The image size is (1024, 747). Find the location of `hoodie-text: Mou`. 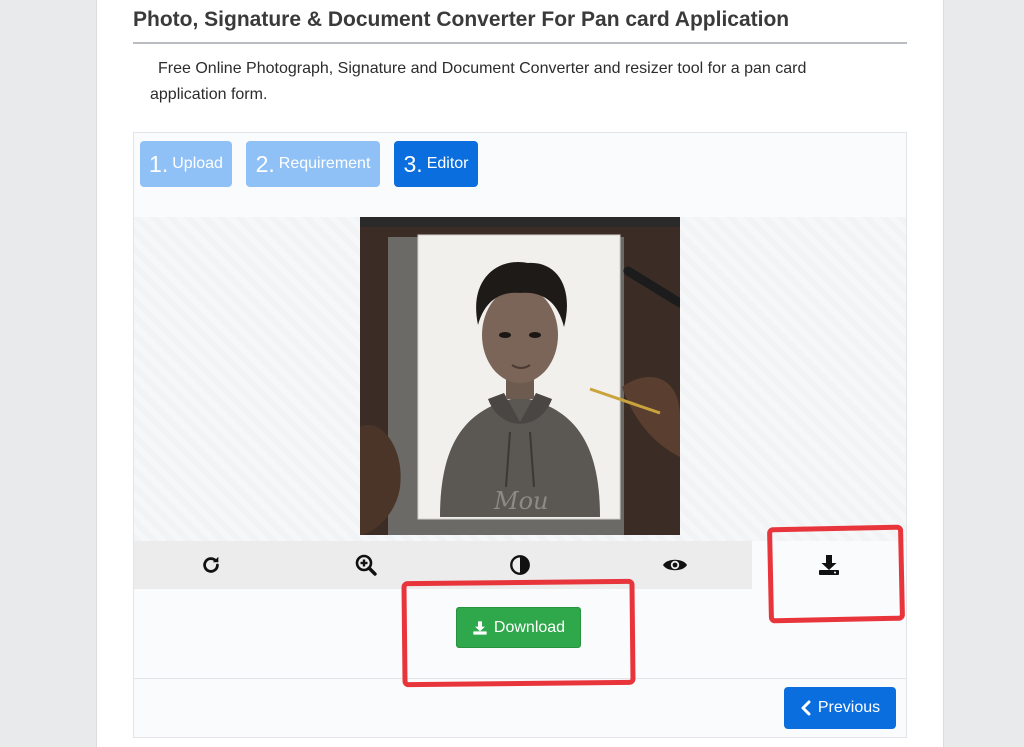

hoodie-text: Mou is located at coordinates (521, 501).